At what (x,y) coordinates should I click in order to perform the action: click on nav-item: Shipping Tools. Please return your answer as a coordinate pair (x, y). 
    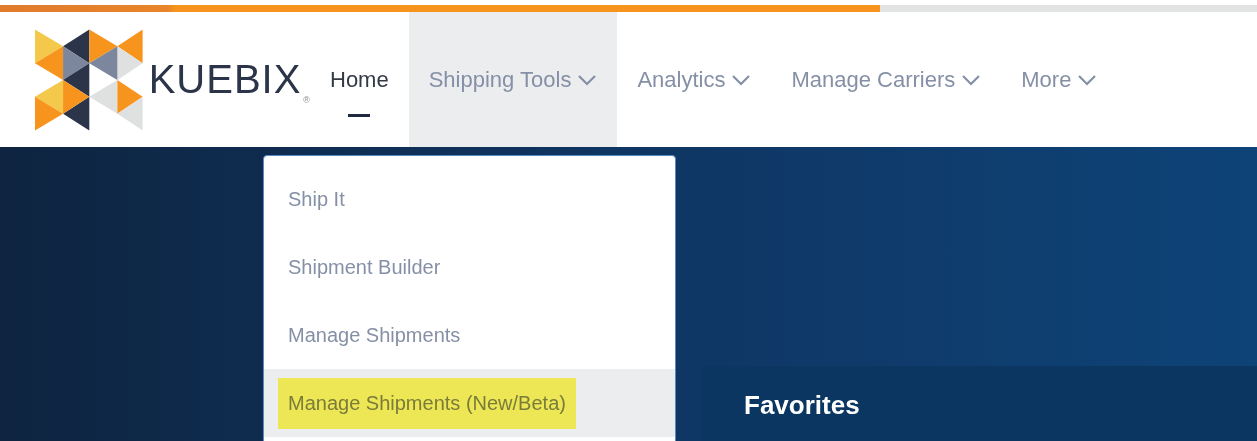
    Looking at the image, I should click on (513, 79).